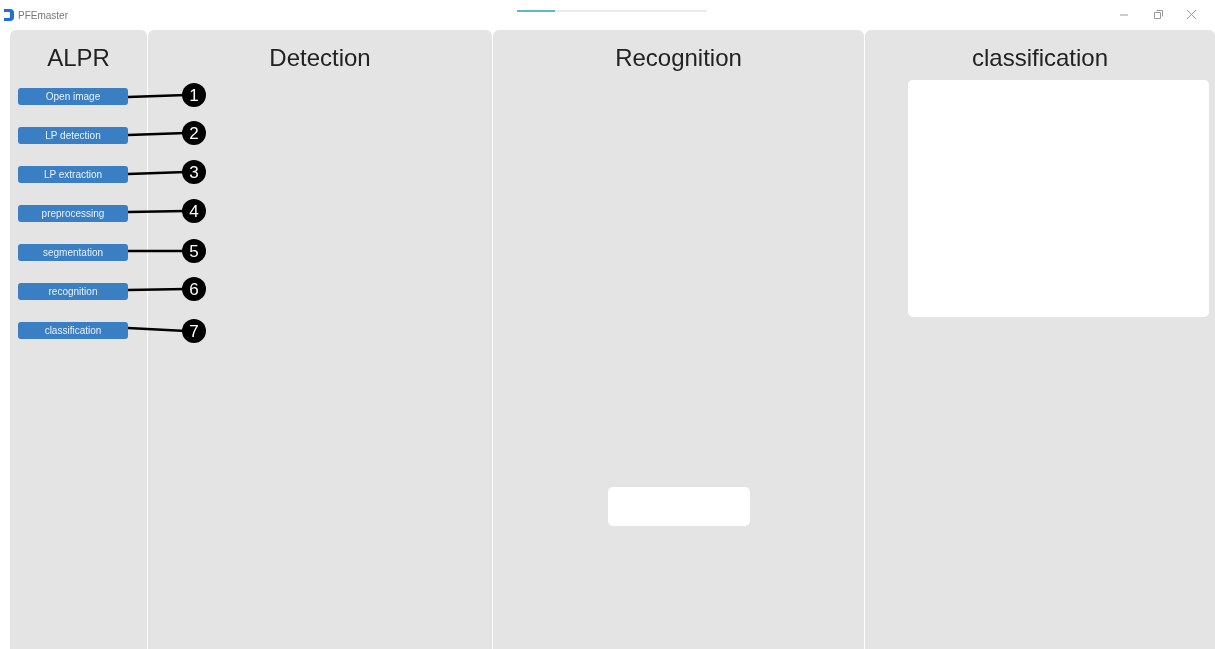 The width and height of the screenshot is (1215, 649). I want to click on step-button: classification, so click(73, 330).